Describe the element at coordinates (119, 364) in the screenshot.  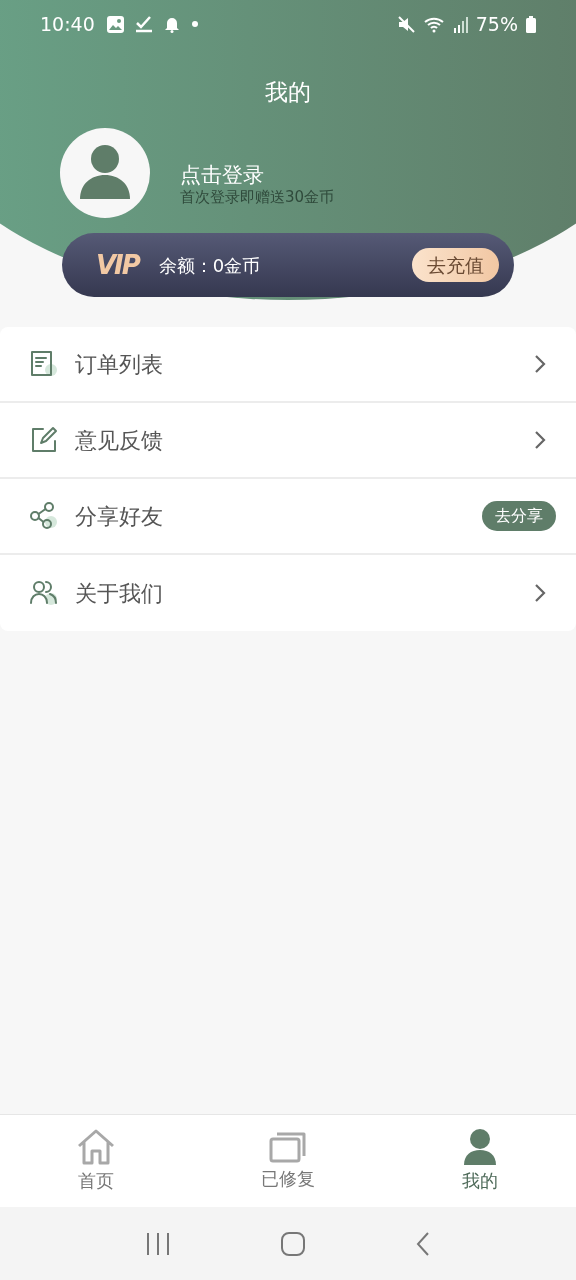
I see `menu-label: 订单列表` at that location.